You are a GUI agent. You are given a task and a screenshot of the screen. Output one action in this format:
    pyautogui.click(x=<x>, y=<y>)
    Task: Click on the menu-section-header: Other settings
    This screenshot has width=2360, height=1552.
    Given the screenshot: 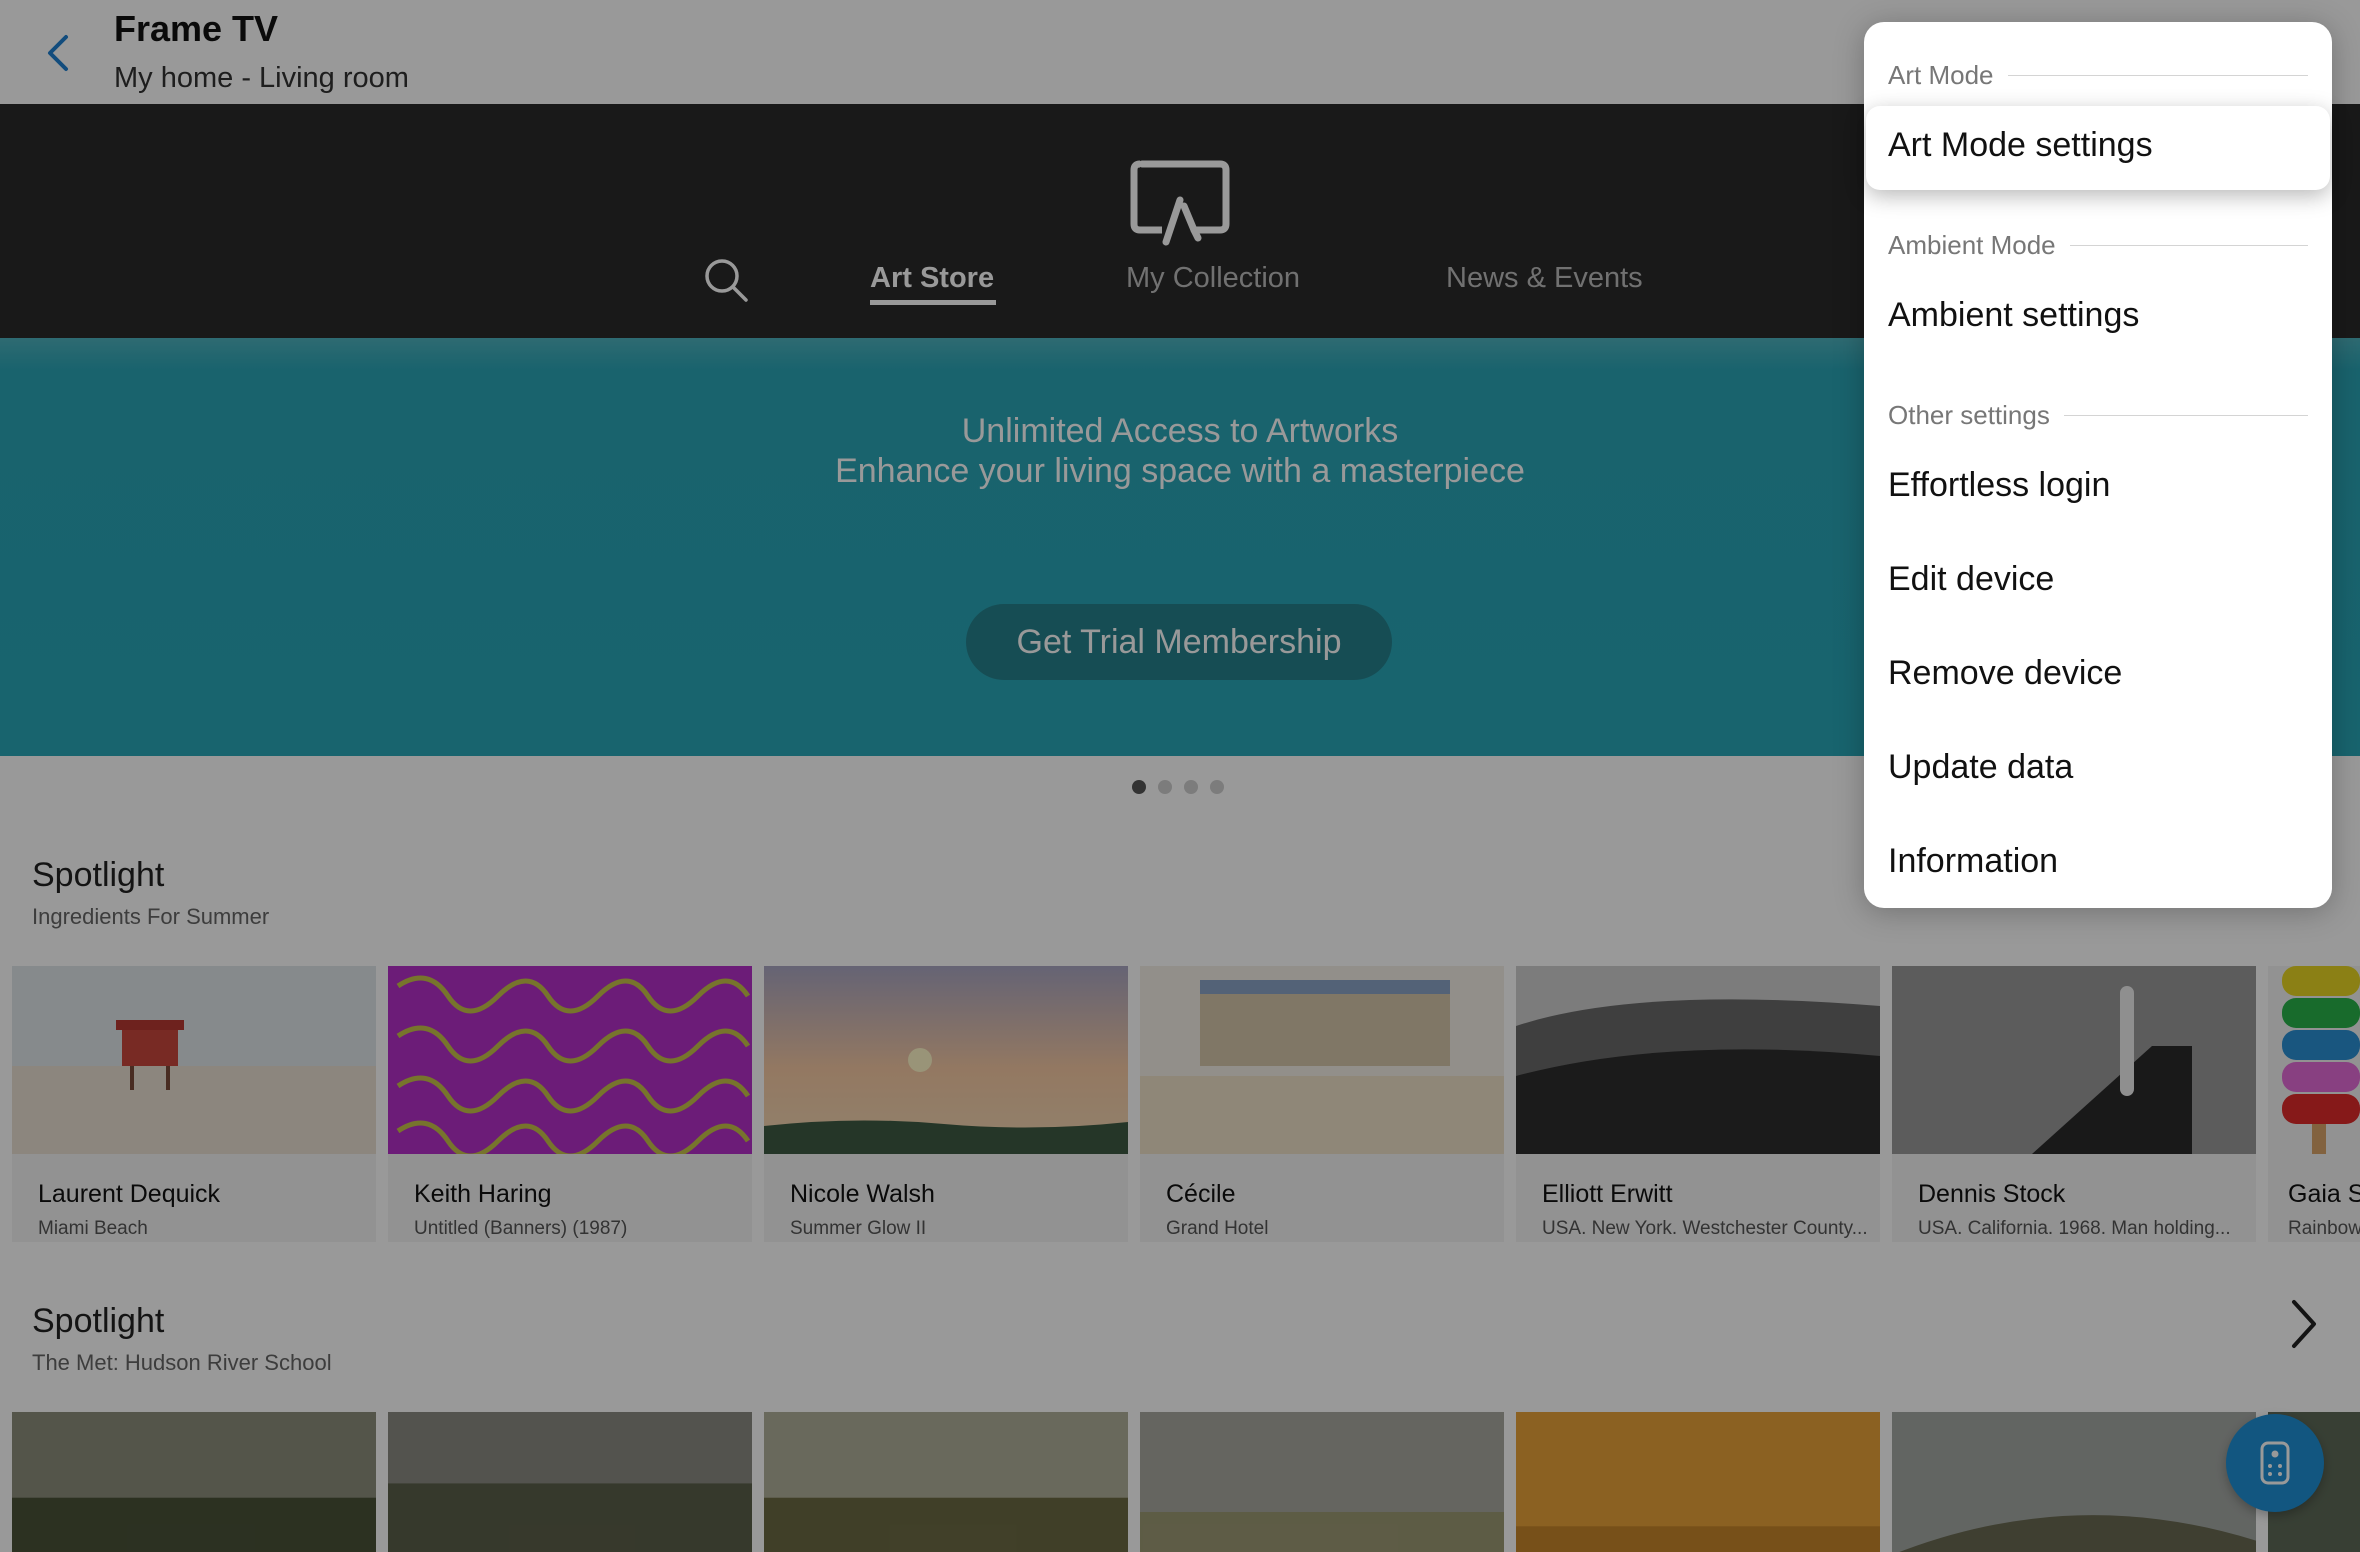 What is the action you would take?
    pyautogui.click(x=2098, y=415)
    